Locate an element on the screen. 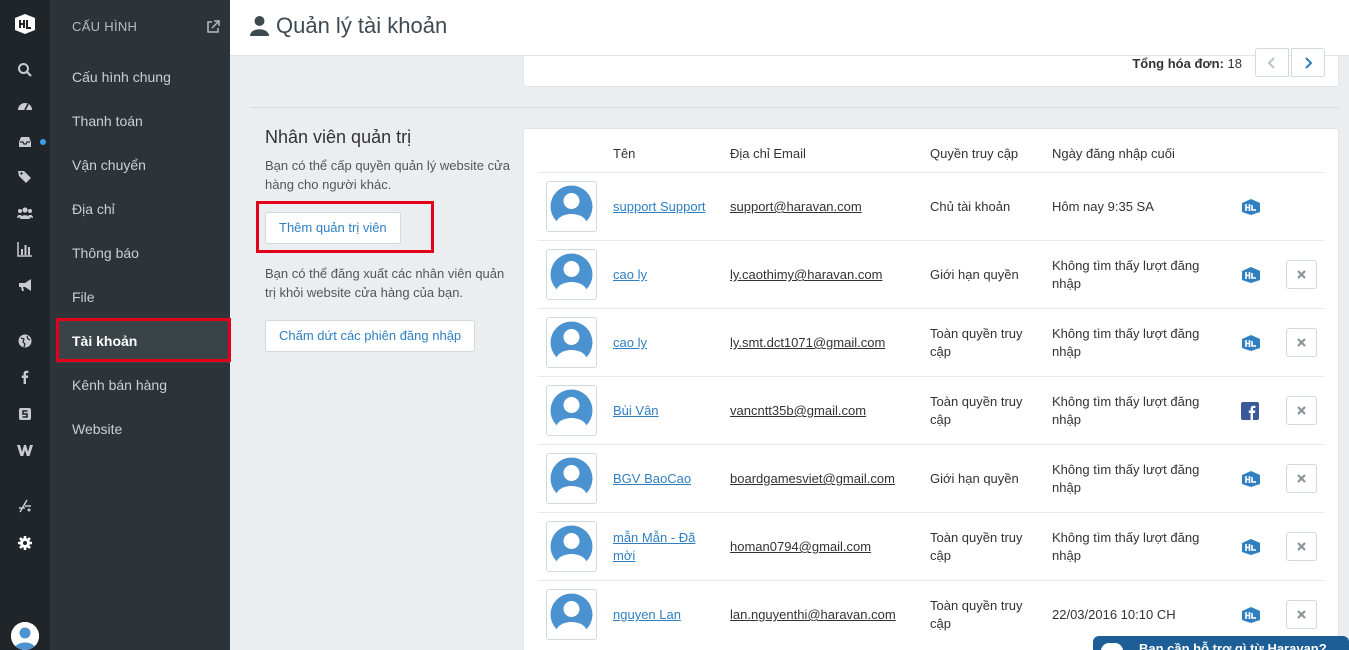 The height and width of the screenshot is (650, 1349). total-orders: Tổng hóa đơn: 18 is located at coordinates (1187, 63).